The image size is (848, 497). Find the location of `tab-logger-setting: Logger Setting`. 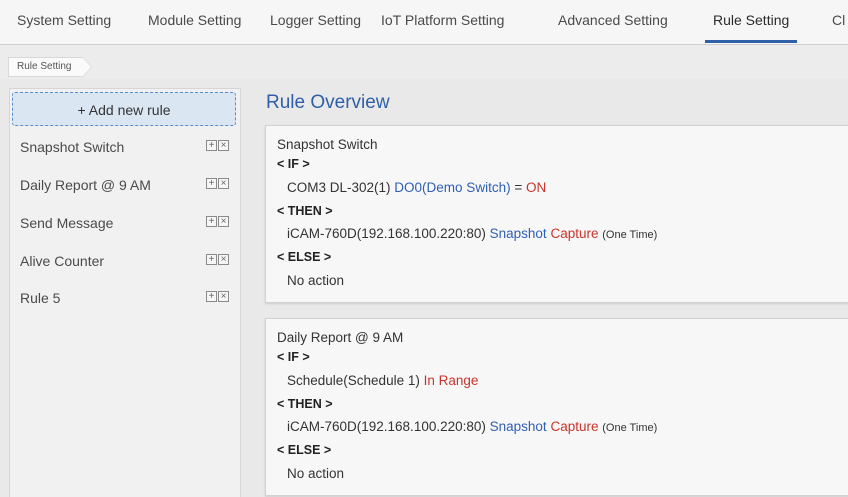

tab-logger-setting: Logger Setting is located at coordinates (315, 21).